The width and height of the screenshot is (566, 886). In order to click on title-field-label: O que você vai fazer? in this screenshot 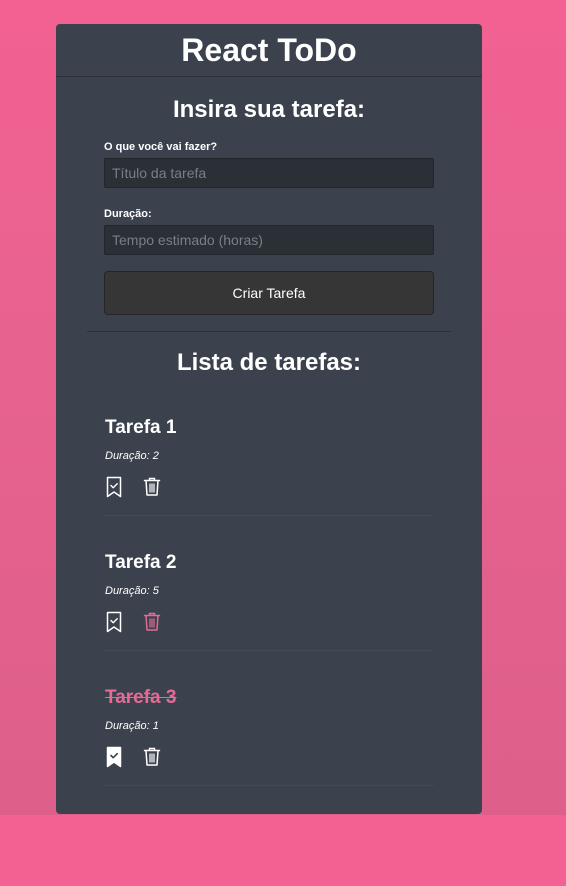, I will do `click(161, 147)`.